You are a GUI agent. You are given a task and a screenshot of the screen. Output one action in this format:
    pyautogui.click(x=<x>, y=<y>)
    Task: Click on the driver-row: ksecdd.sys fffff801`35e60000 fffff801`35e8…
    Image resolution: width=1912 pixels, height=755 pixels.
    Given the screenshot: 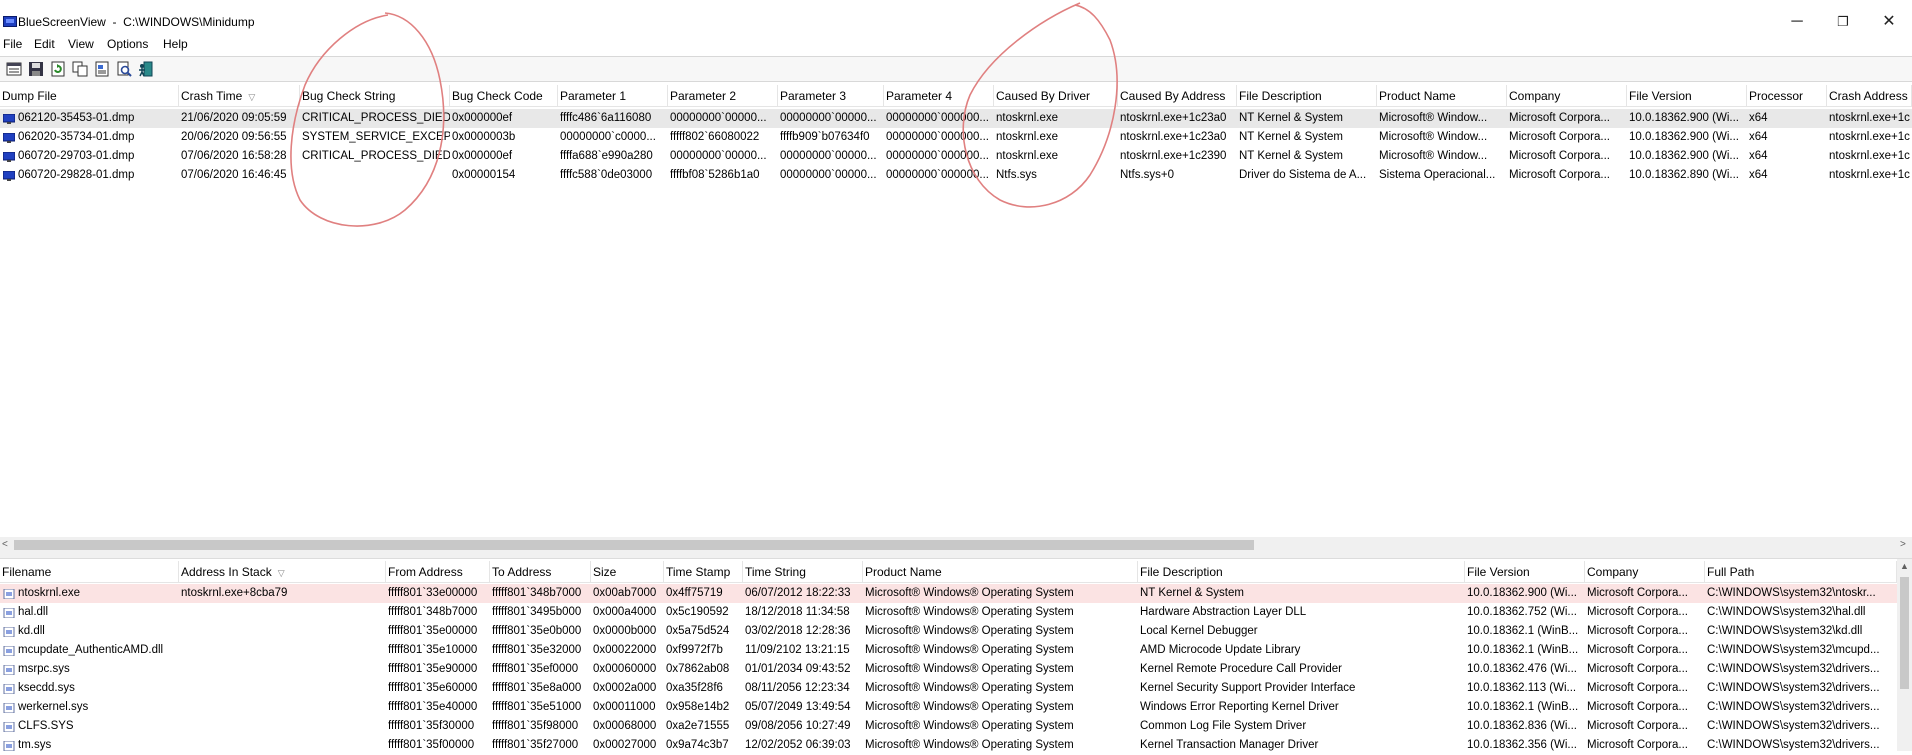 What is the action you would take?
    pyautogui.click(x=956, y=688)
    